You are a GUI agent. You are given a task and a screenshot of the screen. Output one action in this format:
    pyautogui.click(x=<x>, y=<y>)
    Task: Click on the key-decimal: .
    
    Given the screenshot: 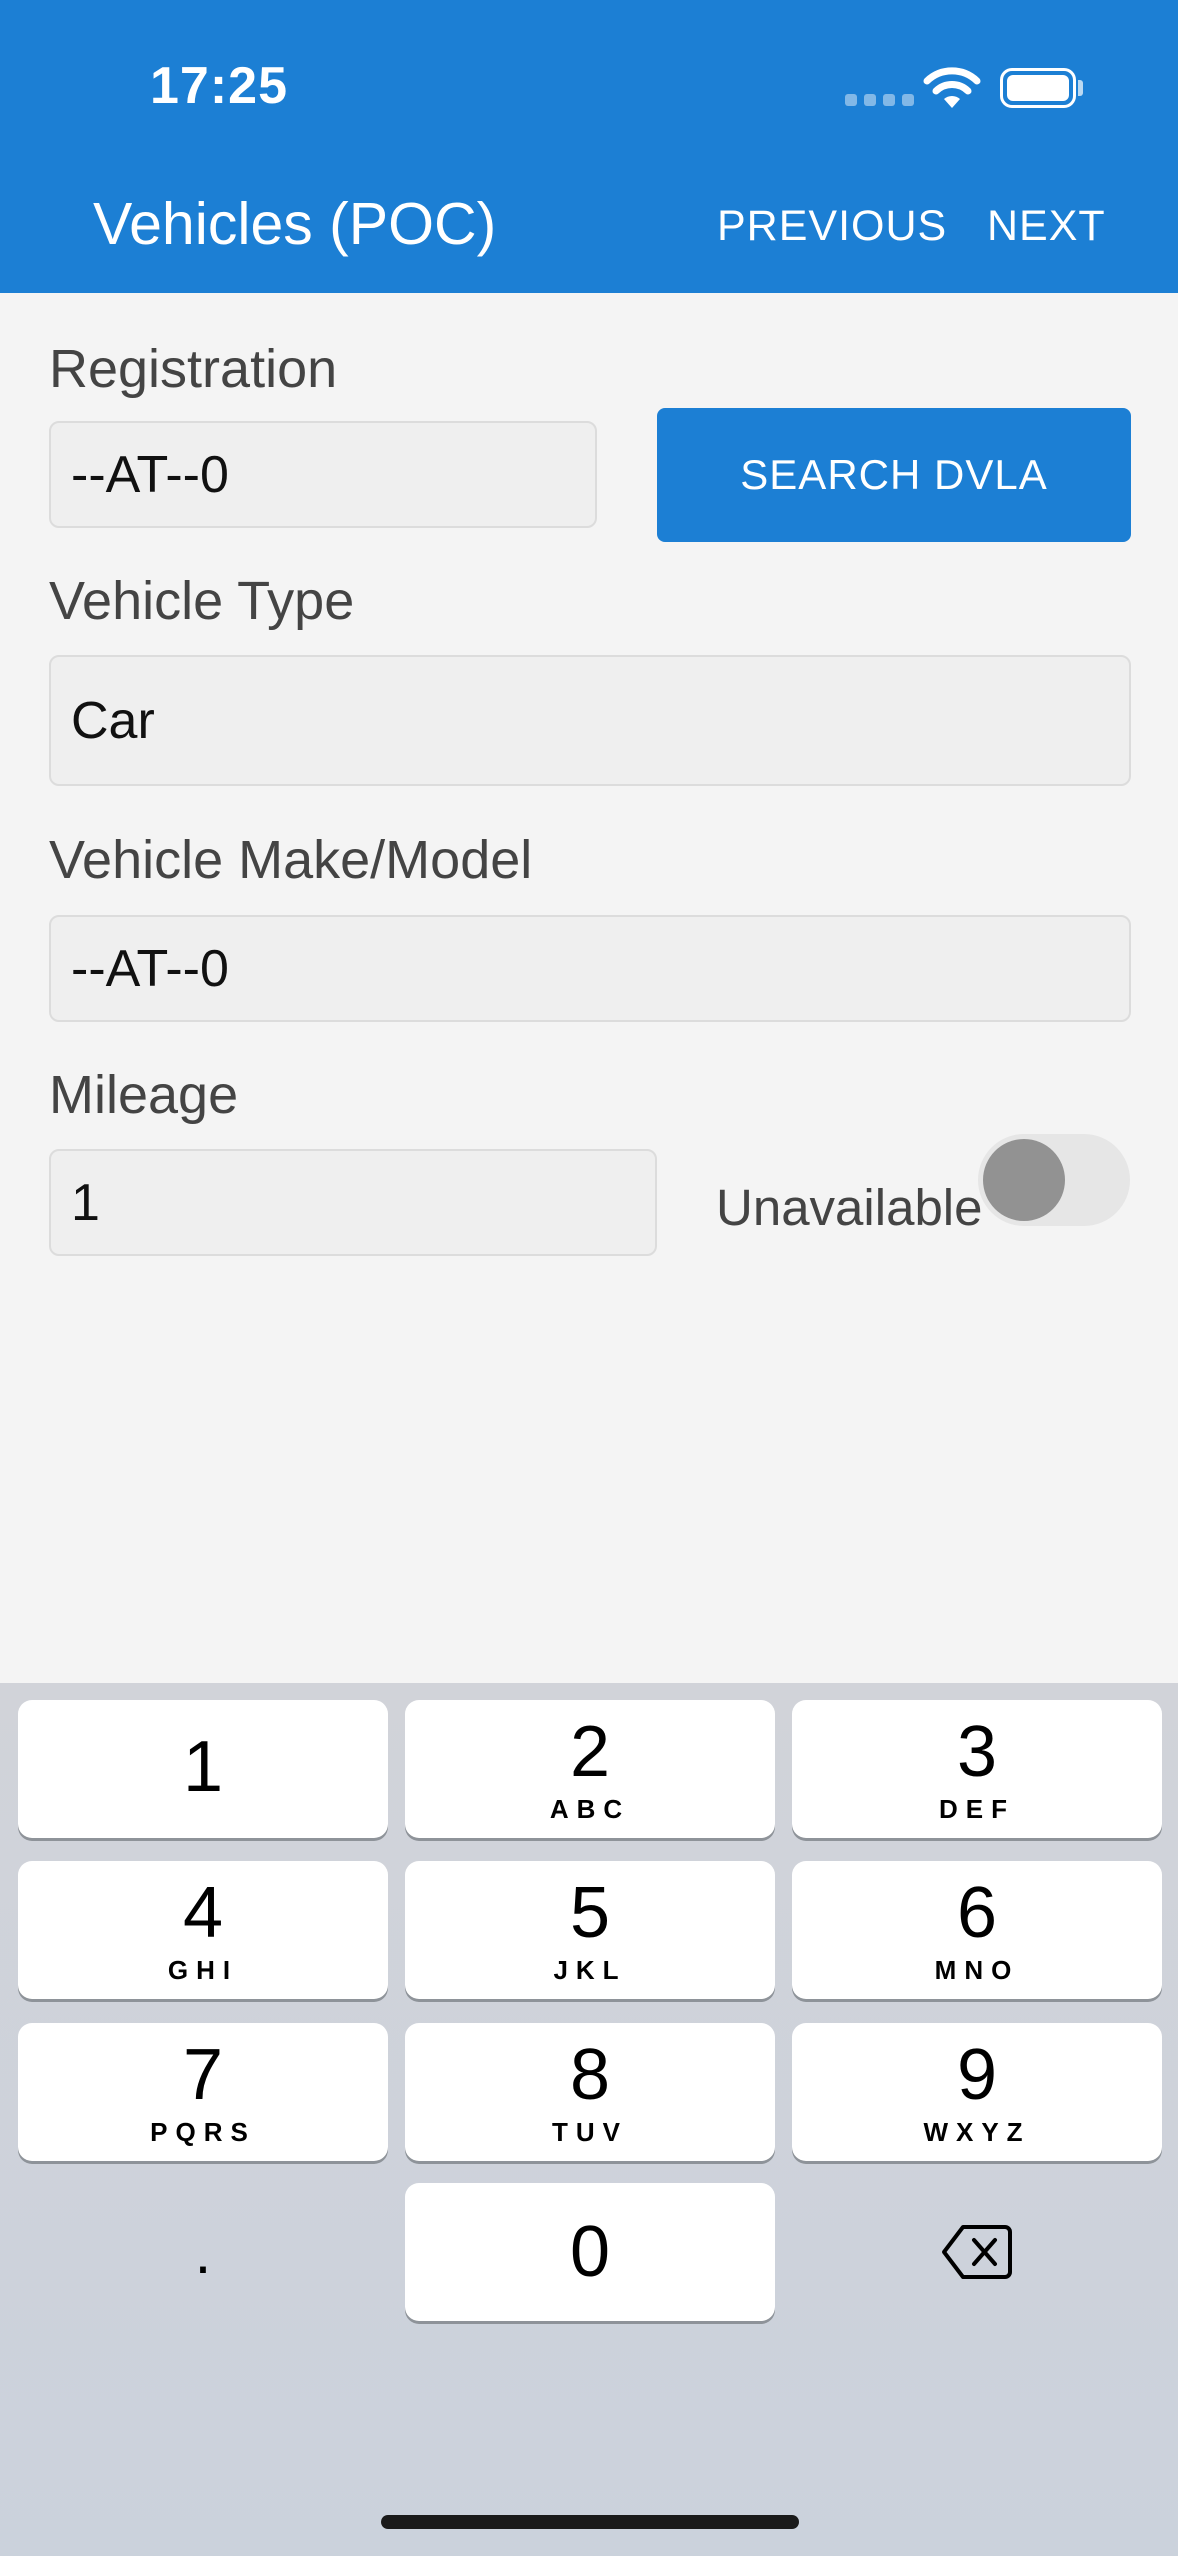 What is the action you would take?
    pyautogui.click(x=203, y=2252)
    